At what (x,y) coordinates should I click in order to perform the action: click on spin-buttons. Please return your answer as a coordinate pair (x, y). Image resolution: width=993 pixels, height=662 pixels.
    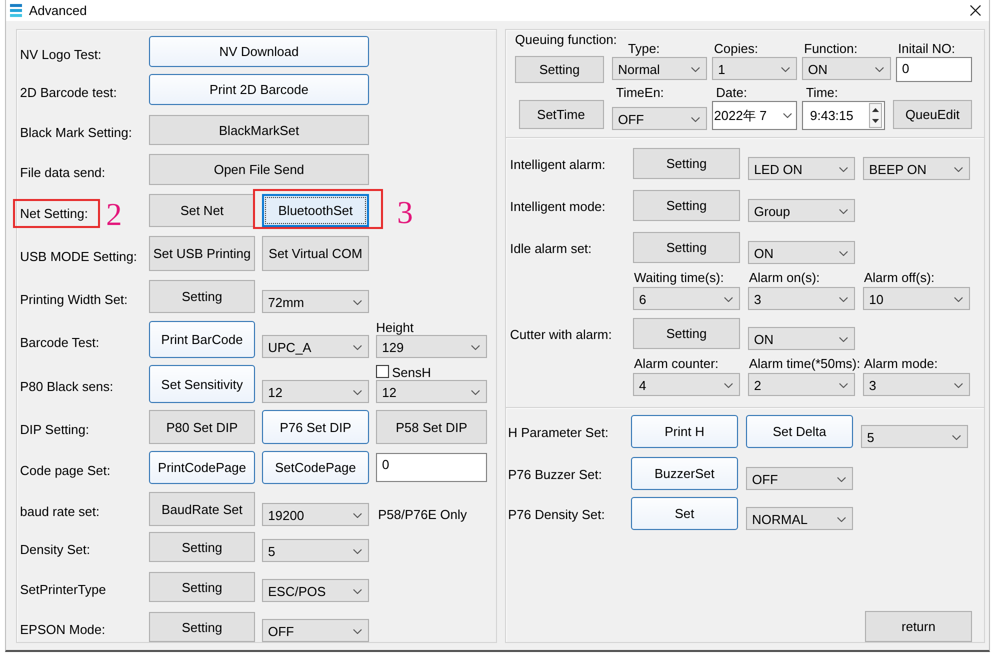
    Looking at the image, I should click on (875, 115).